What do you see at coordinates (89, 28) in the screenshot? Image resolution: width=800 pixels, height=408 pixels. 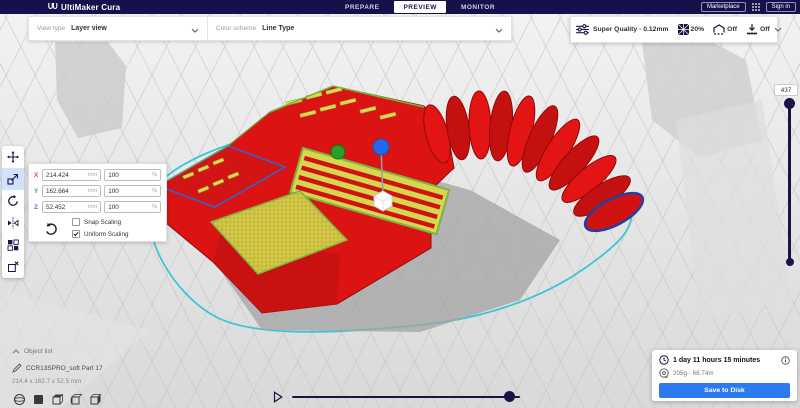 I see `view-type-value: Layer view` at bounding box center [89, 28].